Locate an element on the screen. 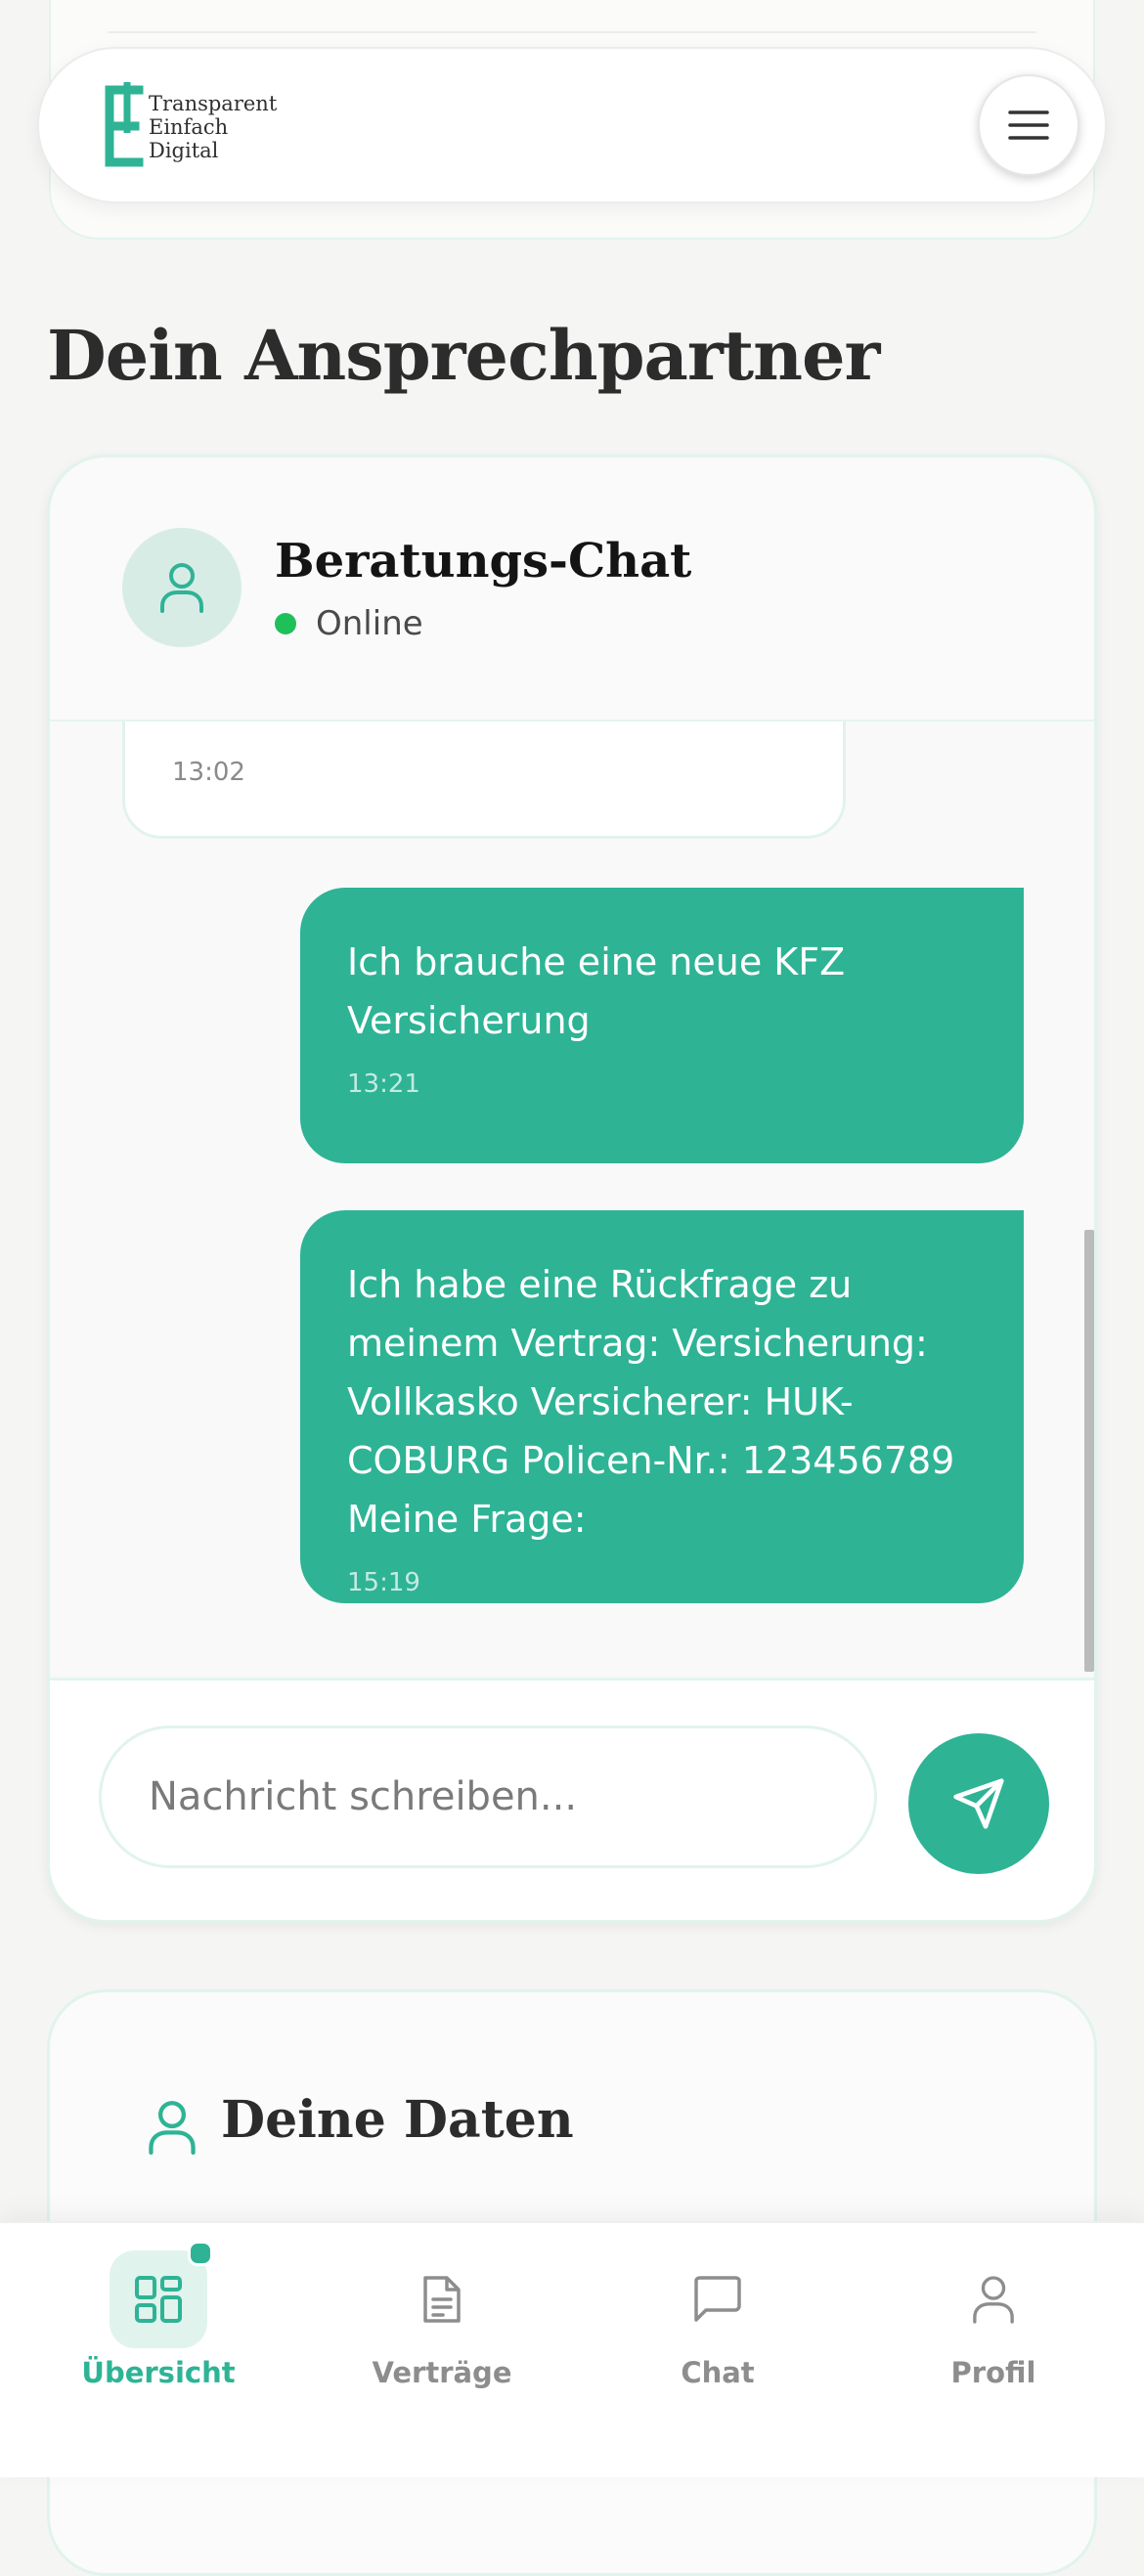 This screenshot has width=1144, height=2576. app-header: Transparent Einfach Digital is located at coordinates (572, 125).